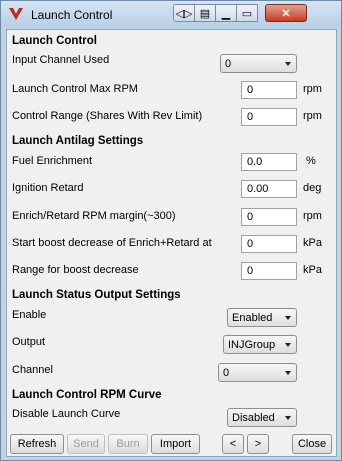 Image resolution: width=342 pixels, height=461 pixels. I want to click on input-channel-label: Input Channel Used, so click(61, 60).